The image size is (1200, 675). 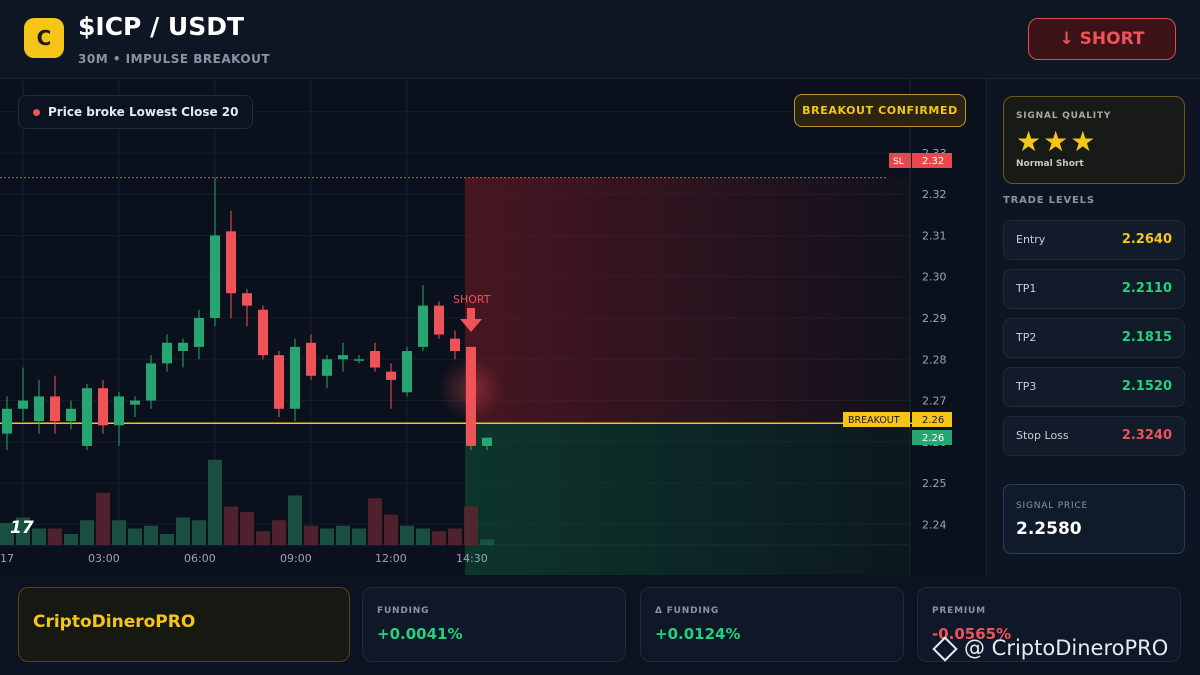 I want to click on y-tick-label: 2.29, so click(x=934, y=318).